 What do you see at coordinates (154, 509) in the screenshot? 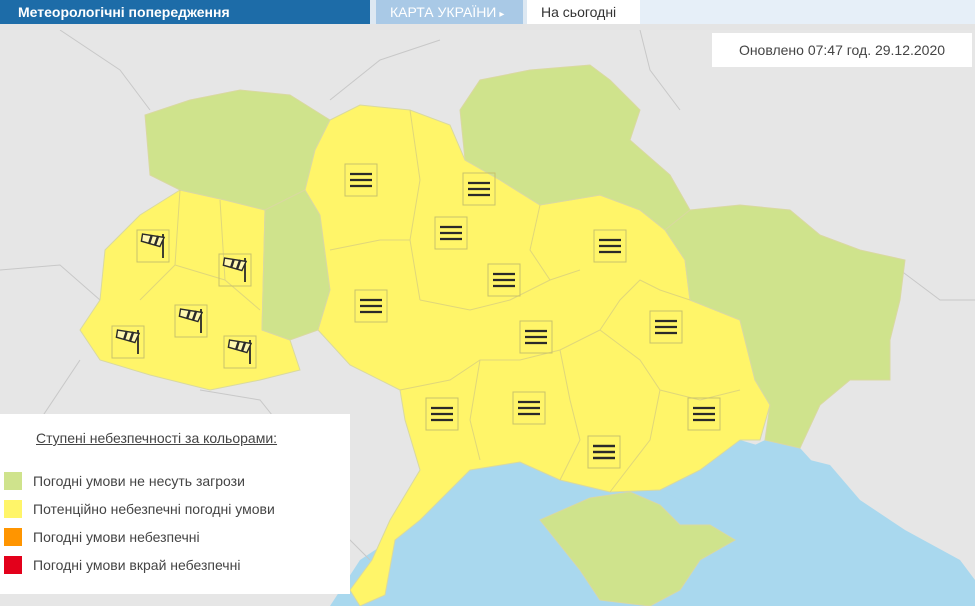
I see `legend-label: Потенційно небезпечні погодні умови` at bounding box center [154, 509].